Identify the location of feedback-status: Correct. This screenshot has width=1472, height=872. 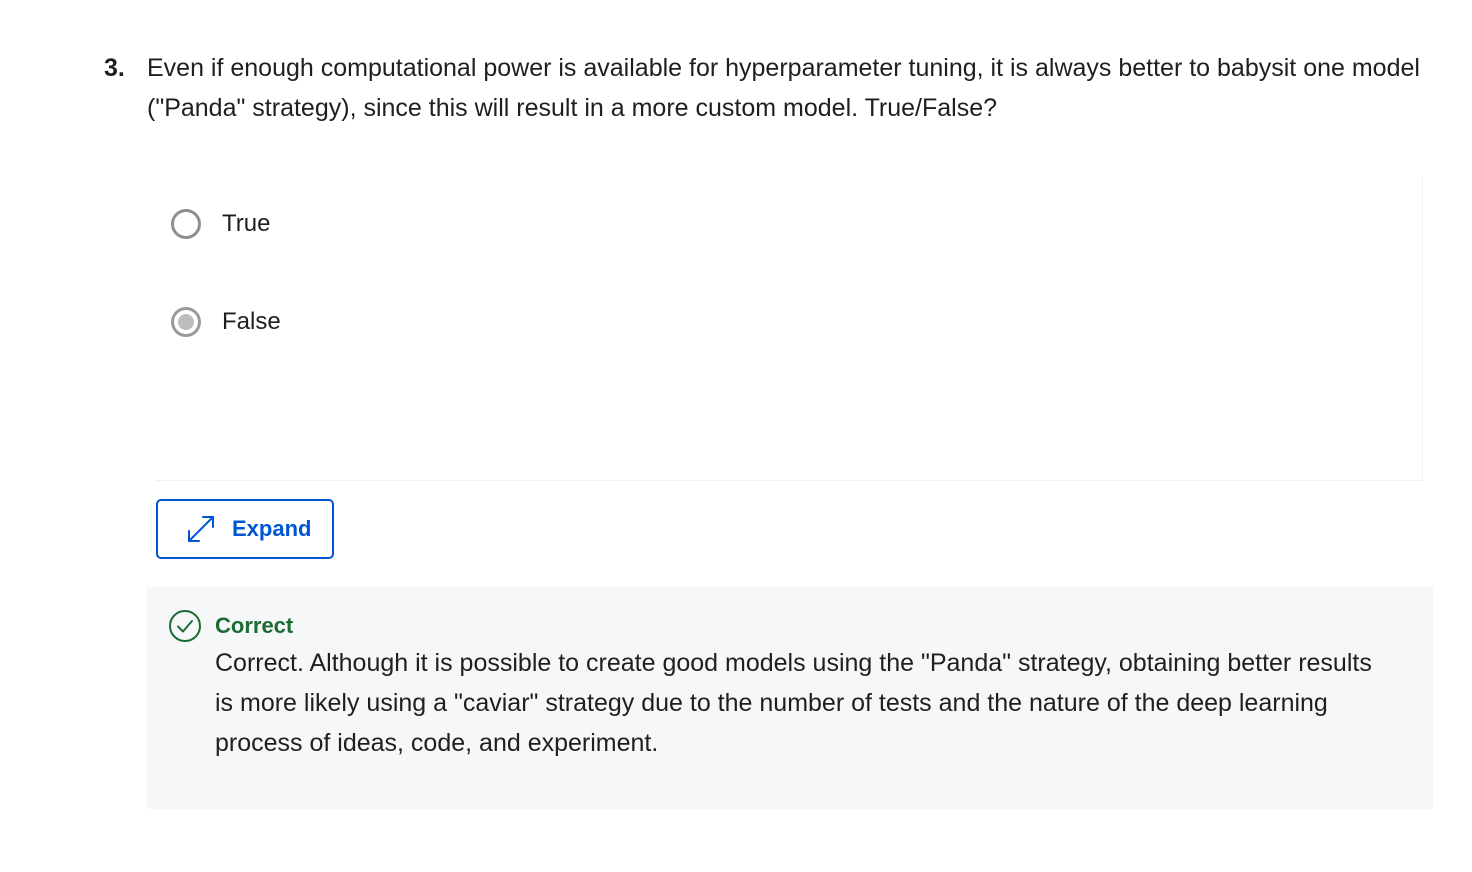
(254, 625).